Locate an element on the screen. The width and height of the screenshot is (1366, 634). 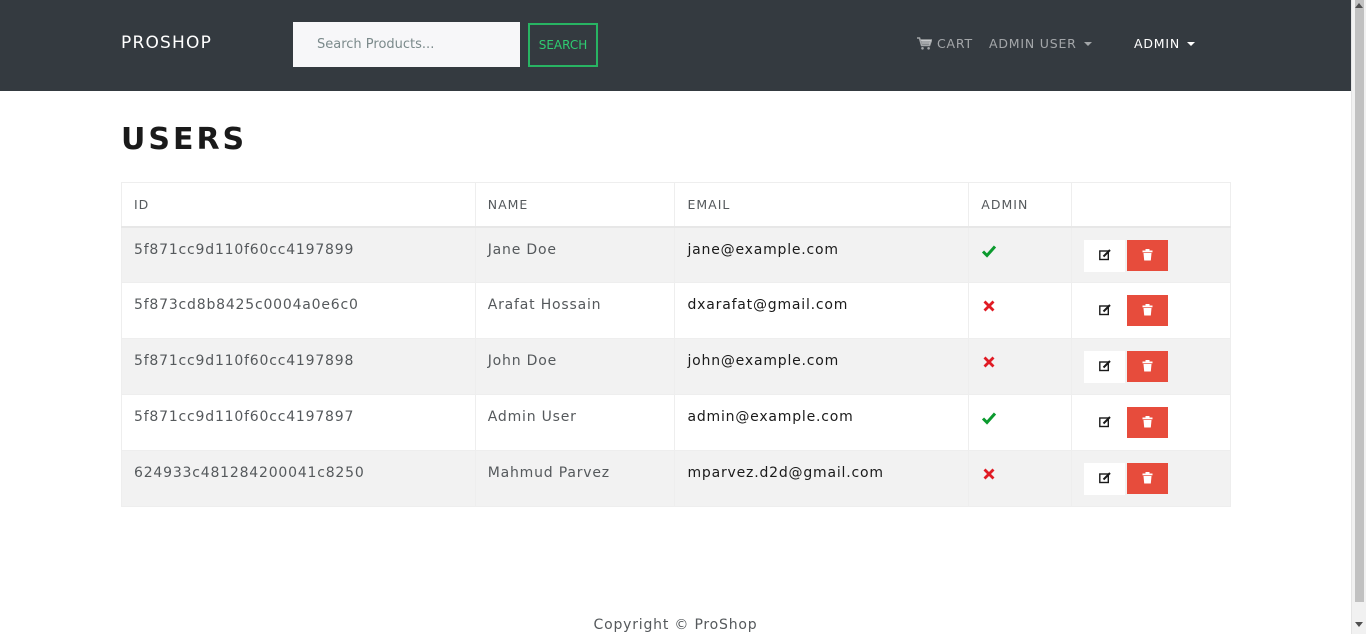
cell-user-id: 5f873cd8b8425c0004a0e6c0 is located at coordinates (298, 310).